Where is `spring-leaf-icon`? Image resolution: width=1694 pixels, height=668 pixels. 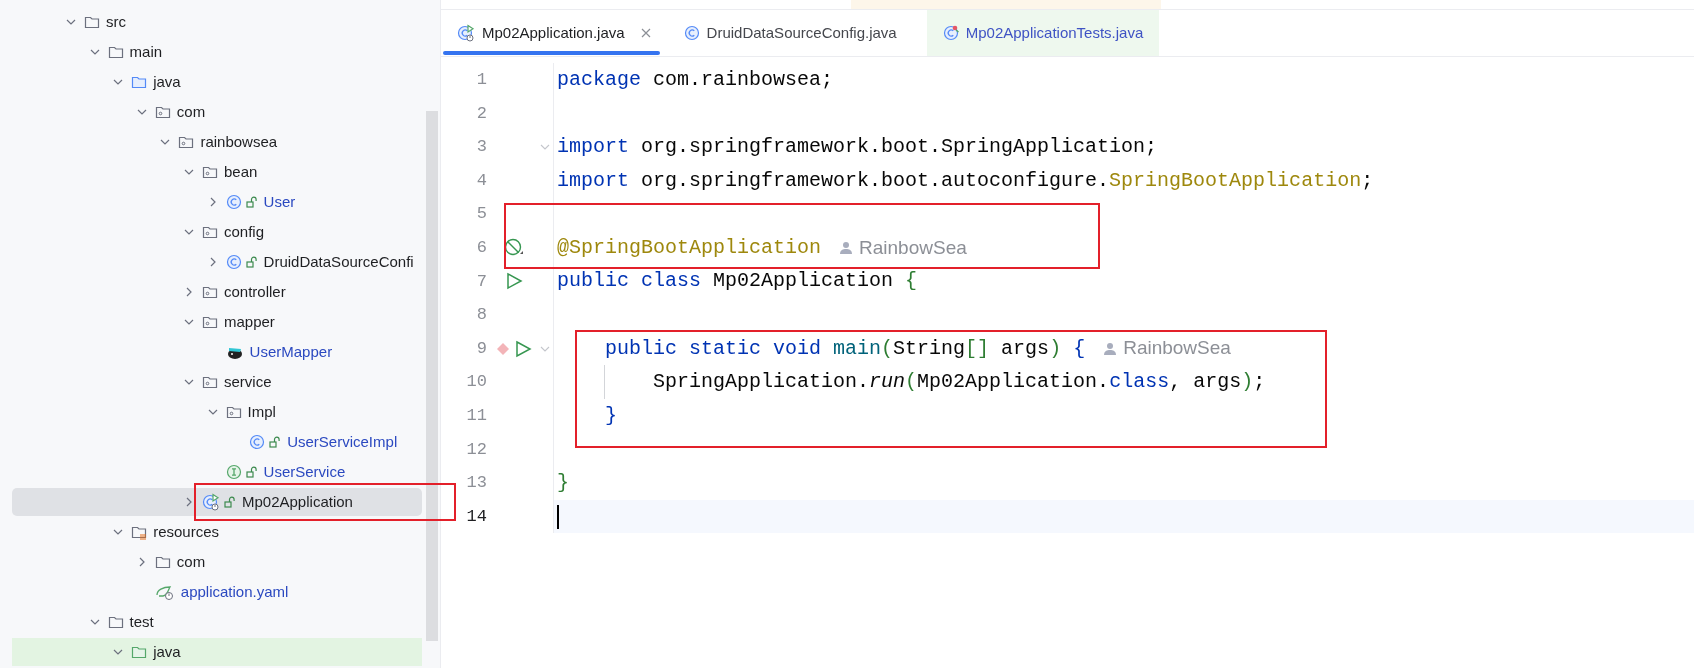
spring-leaf-icon is located at coordinates (164, 592).